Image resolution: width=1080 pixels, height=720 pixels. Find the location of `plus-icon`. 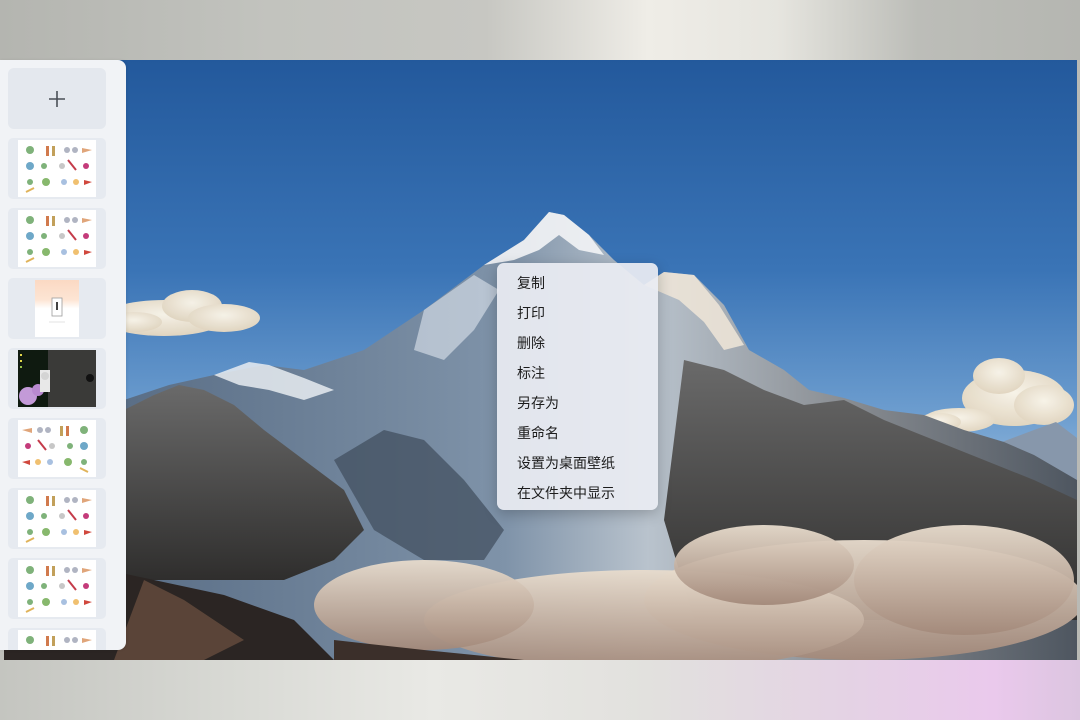

plus-icon is located at coordinates (57, 98).